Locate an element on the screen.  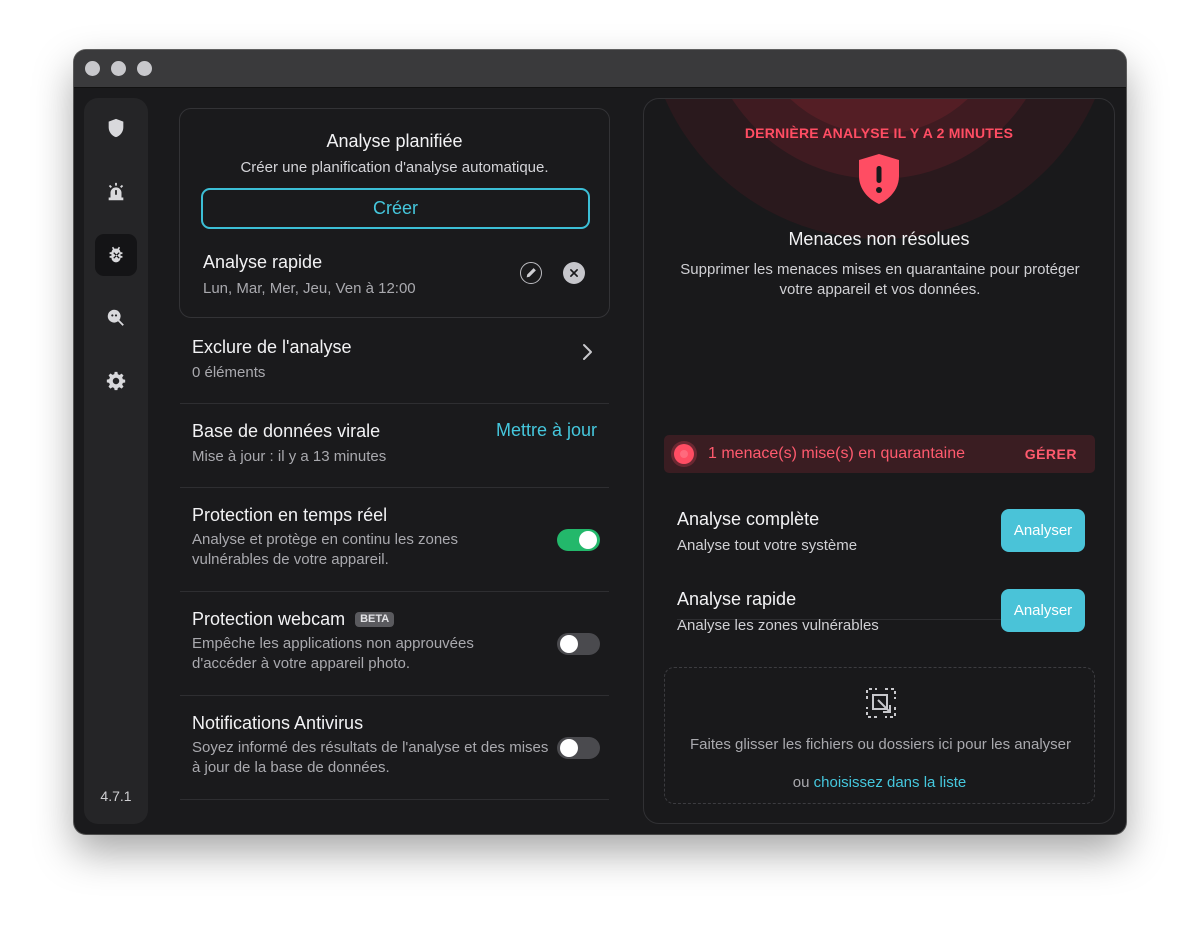
delete-schedule-button is located at coordinates (574, 273).